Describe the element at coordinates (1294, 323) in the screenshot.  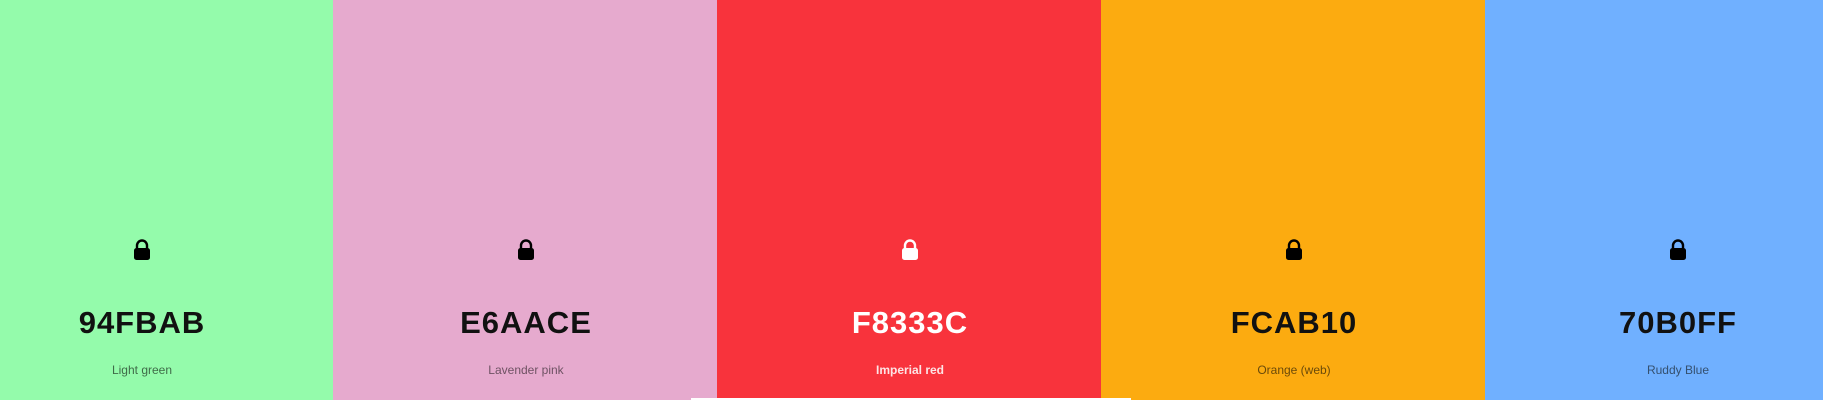
I see `hex-code: FCAB10` at that location.